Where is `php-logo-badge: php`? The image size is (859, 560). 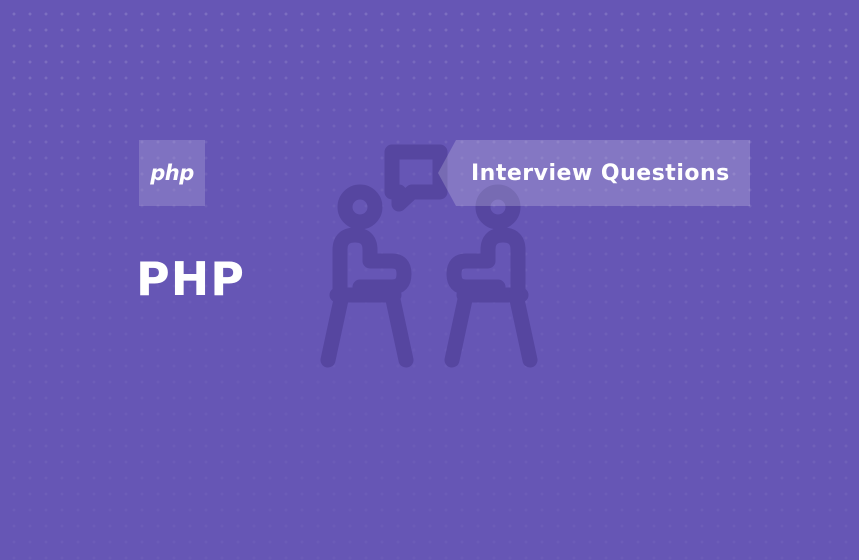
php-logo-badge: php is located at coordinates (172, 173).